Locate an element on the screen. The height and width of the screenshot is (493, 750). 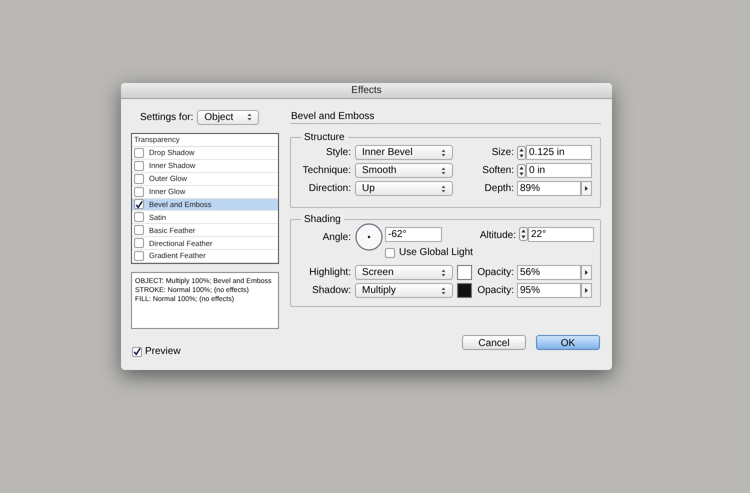
group-title: Structure is located at coordinates (324, 138).